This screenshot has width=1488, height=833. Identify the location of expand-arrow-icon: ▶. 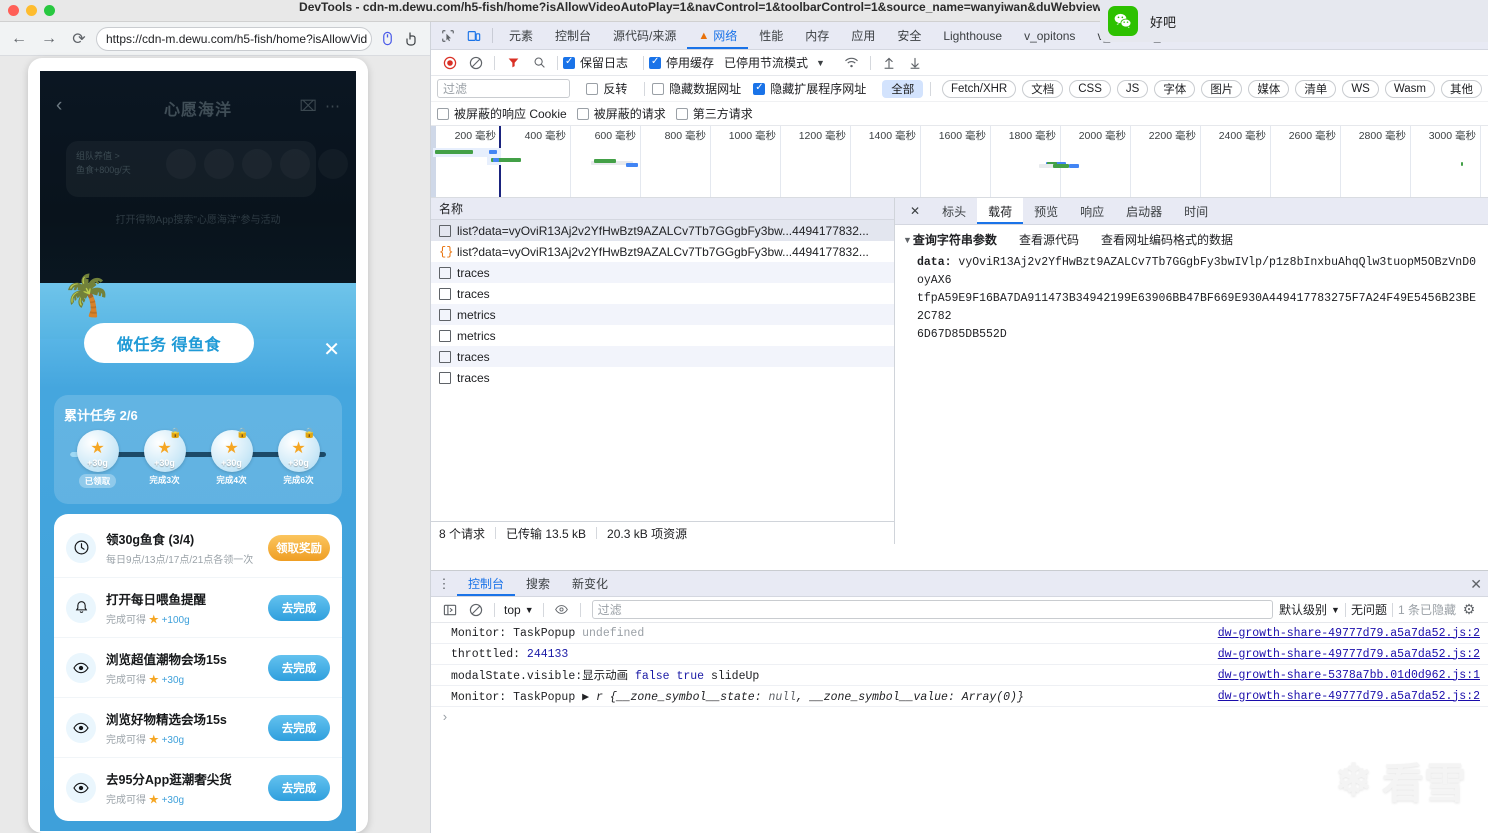
(589, 697).